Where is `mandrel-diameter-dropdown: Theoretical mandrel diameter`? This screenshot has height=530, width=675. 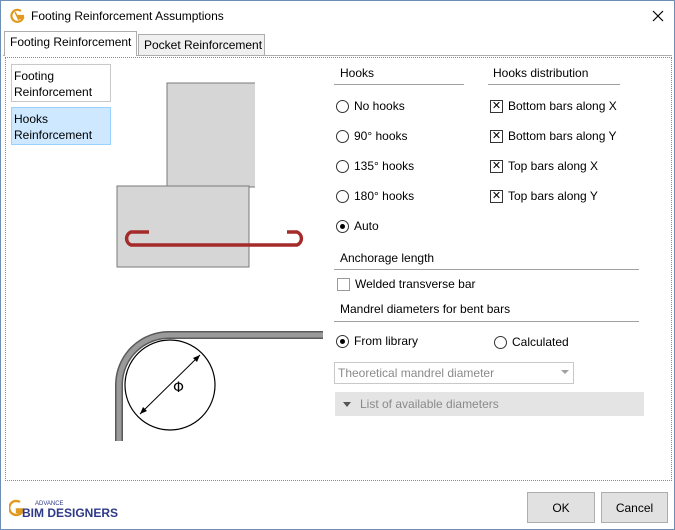 mandrel-diameter-dropdown: Theoretical mandrel diameter is located at coordinates (454, 373).